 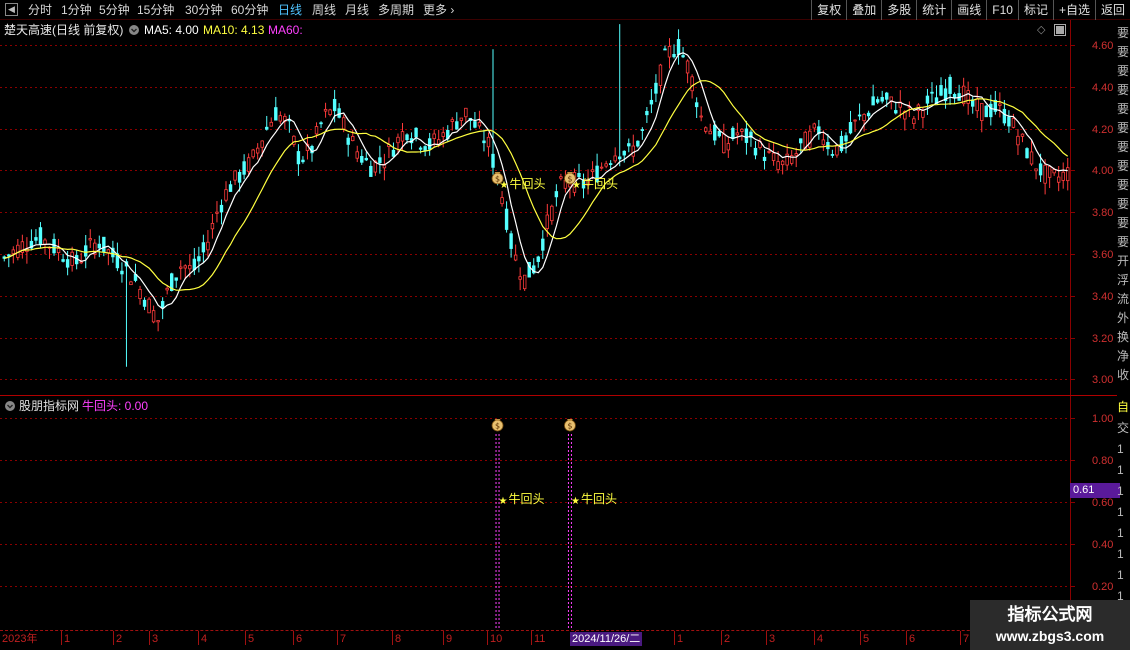 I want to click on chart-menu-icon, so click(x=1060, y=31).